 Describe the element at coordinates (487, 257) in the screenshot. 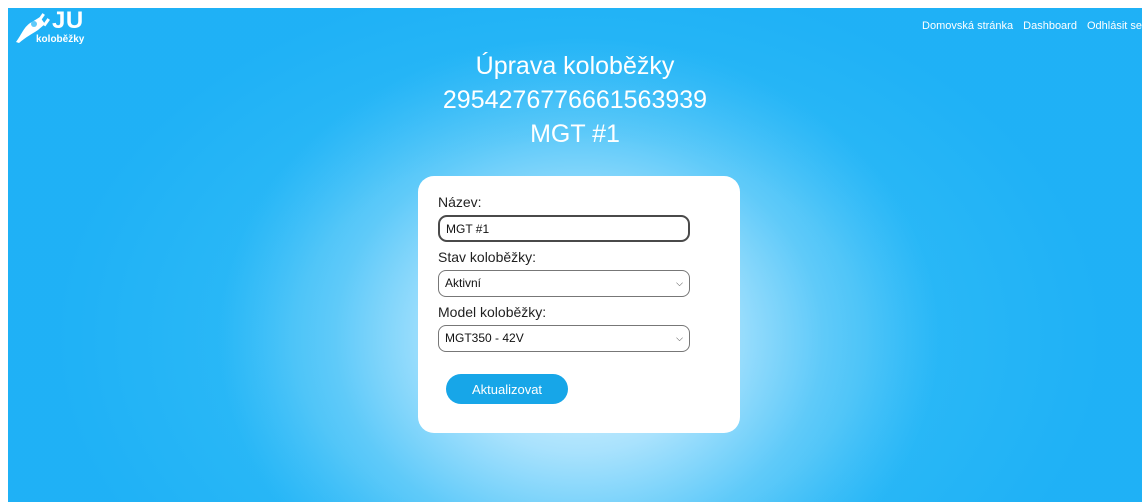

I see `state-label: Stav koloběžky:` at that location.